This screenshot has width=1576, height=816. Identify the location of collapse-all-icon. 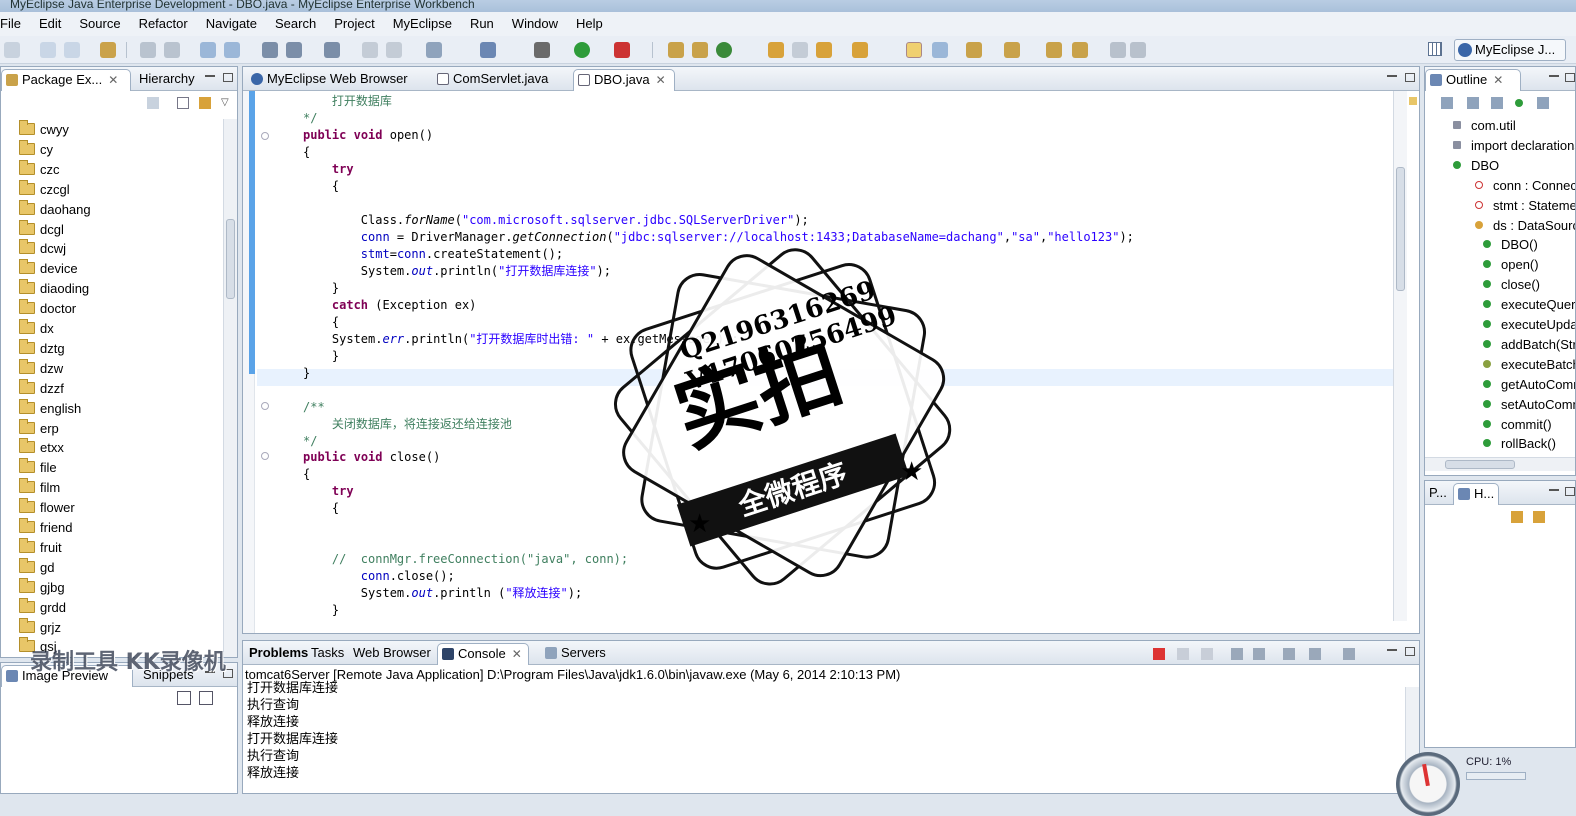
(183, 103).